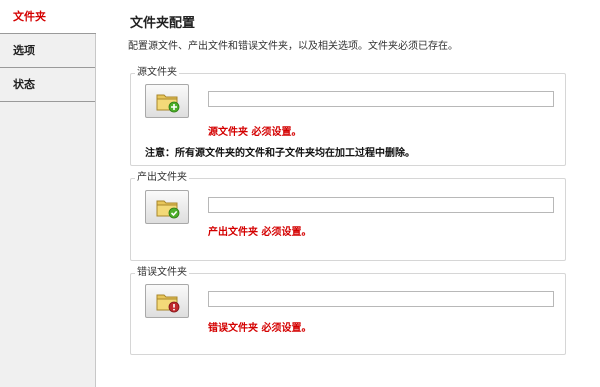 This screenshot has width=600, height=387. Describe the element at coordinates (168, 209) in the screenshot. I see `folder-check-icon` at that location.